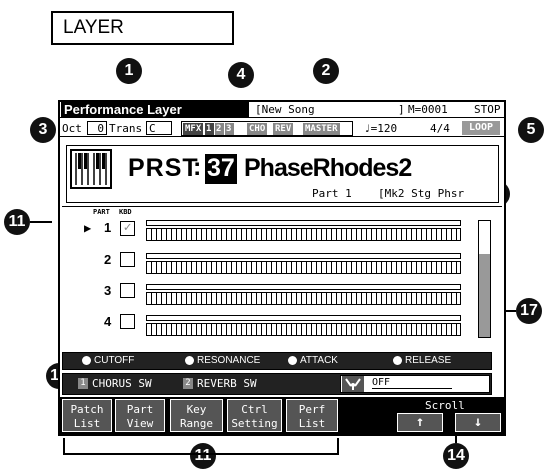 The width and height of the screenshot is (548, 475). What do you see at coordinates (257, 129) in the screenshot?
I see `chorus-indicator: CHO` at bounding box center [257, 129].